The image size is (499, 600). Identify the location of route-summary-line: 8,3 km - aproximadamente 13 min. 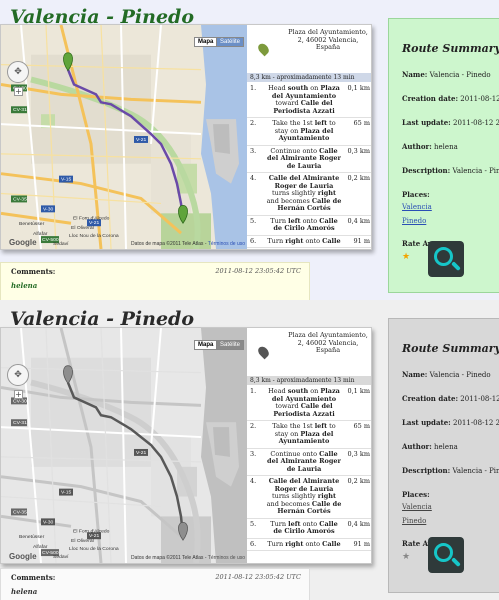
(309, 380).